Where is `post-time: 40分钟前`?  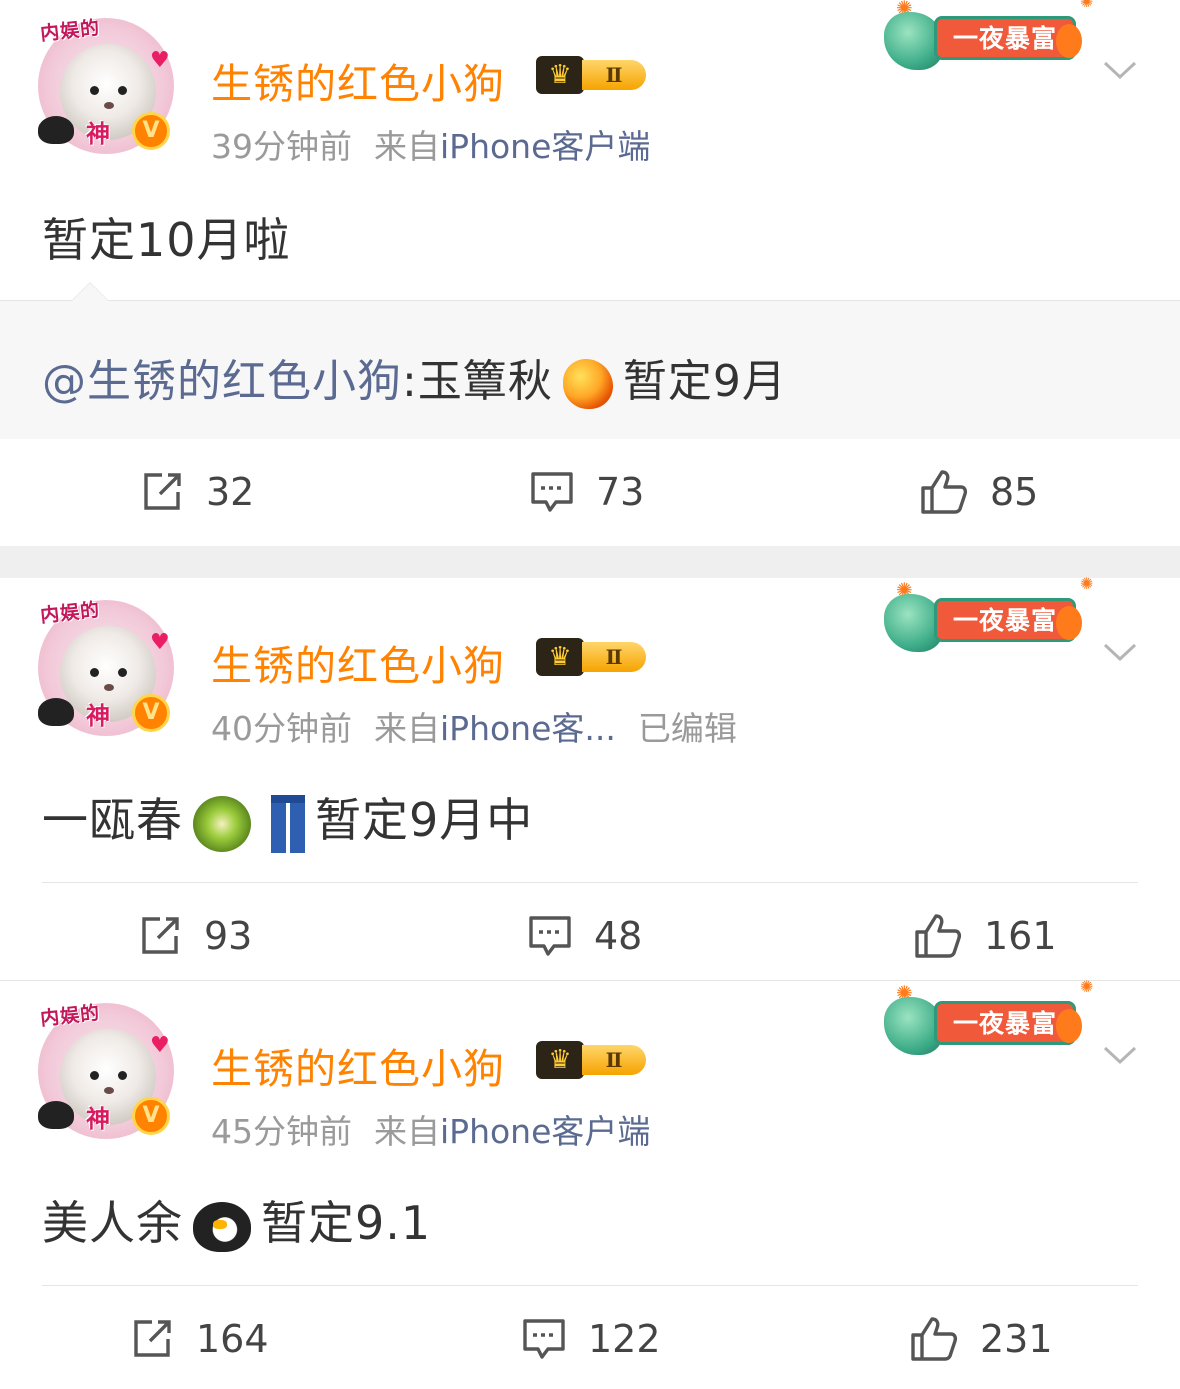 post-time: 40分钟前 is located at coordinates (281, 728).